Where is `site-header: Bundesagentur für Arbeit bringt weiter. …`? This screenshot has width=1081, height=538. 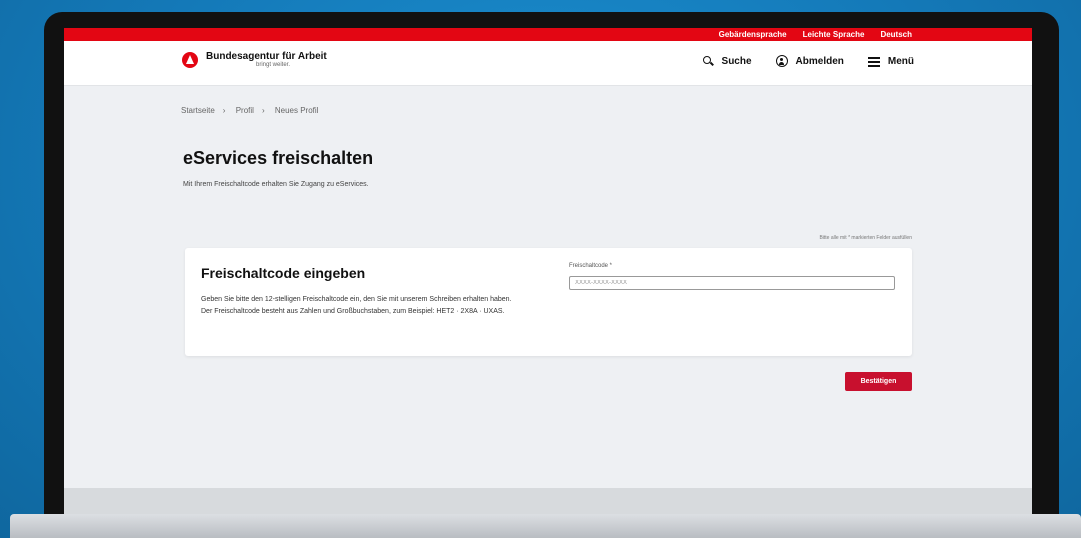 site-header: Bundesagentur für Arbeit bringt weiter. … is located at coordinates (548, 63).